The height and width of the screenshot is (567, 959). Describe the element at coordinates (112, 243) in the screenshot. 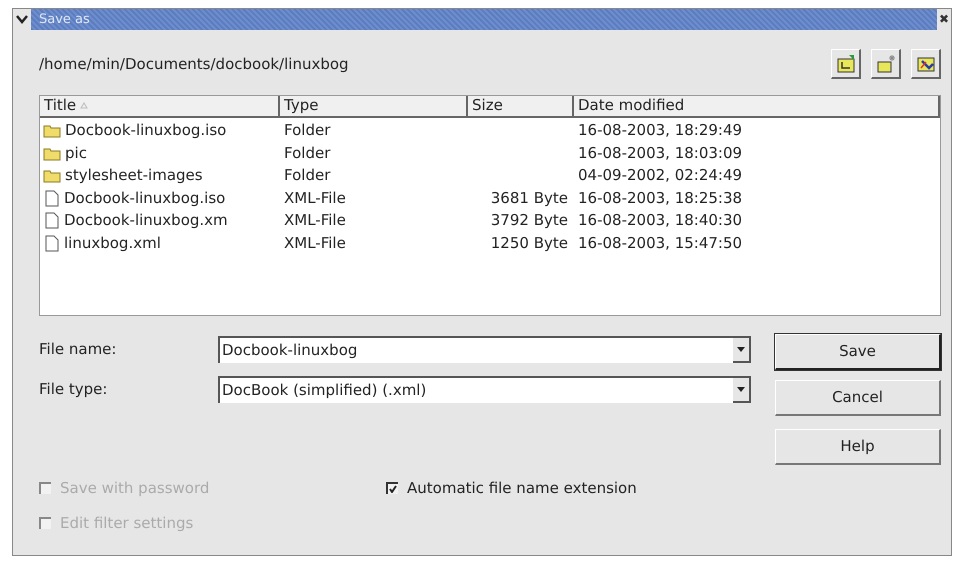

I see `file-name: linuxbog.xml` at that location.